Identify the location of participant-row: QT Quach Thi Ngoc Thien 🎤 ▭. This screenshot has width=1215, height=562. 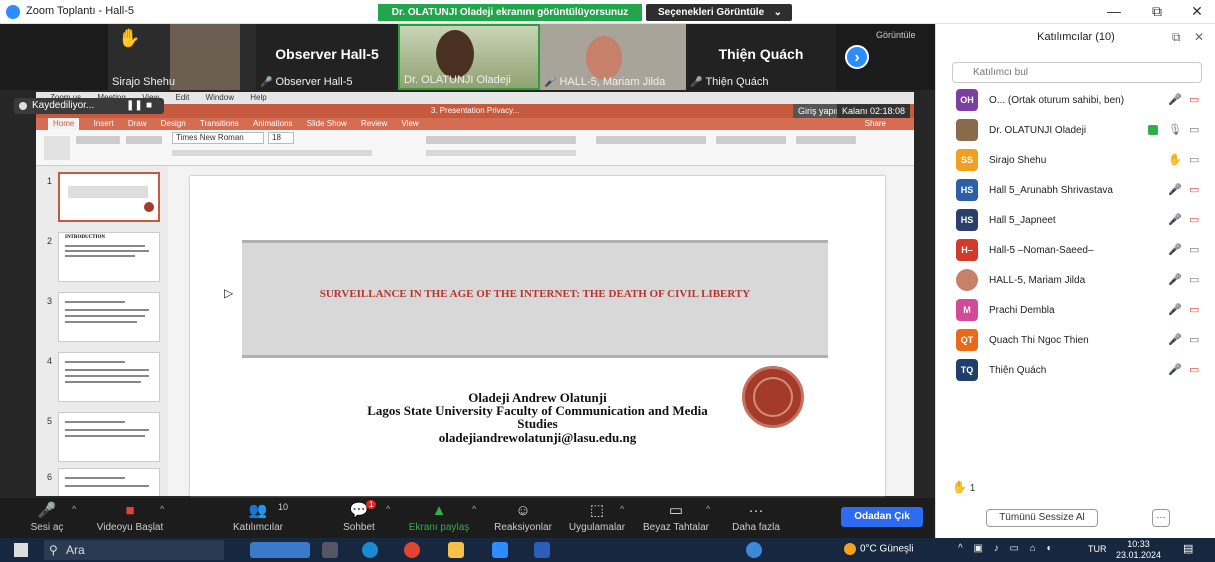
(1075, 341).